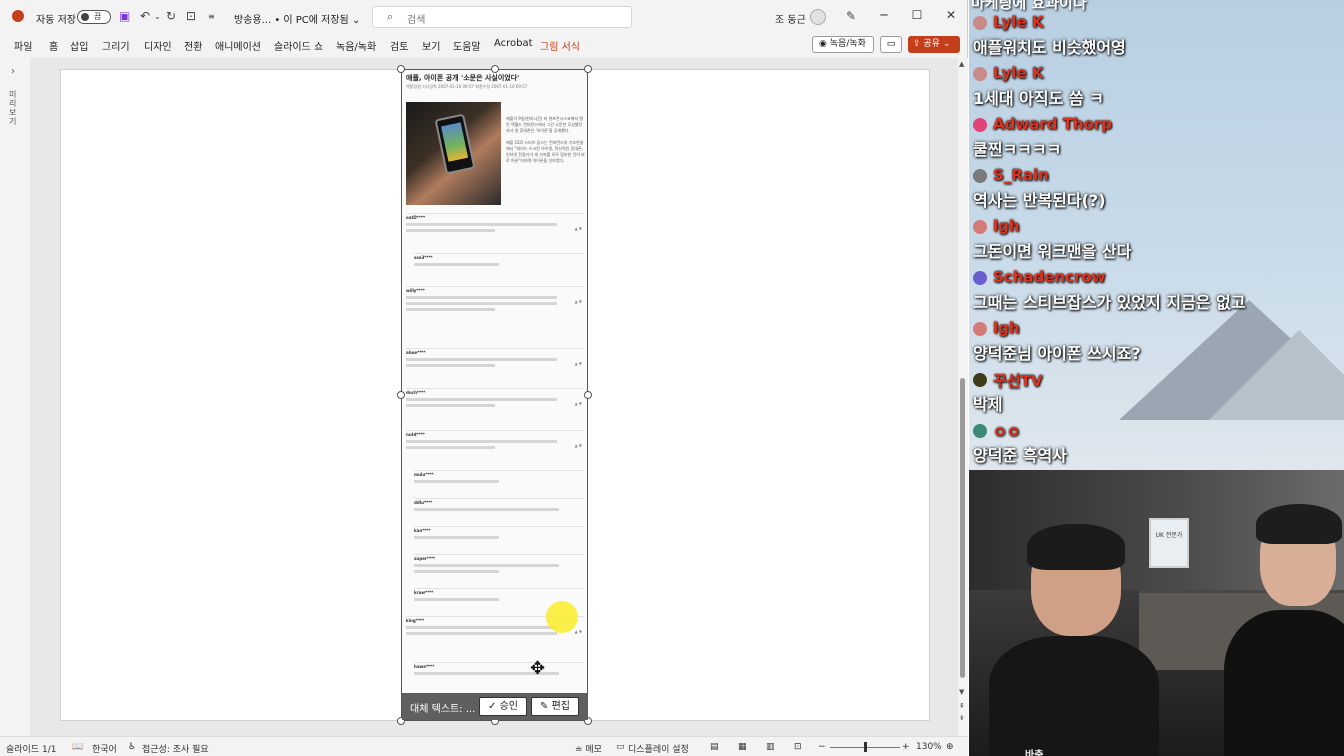 The image size is (1344, 756). I want to click on chat-text: 애플워치도 비슷했어영, so click(1049, 47).